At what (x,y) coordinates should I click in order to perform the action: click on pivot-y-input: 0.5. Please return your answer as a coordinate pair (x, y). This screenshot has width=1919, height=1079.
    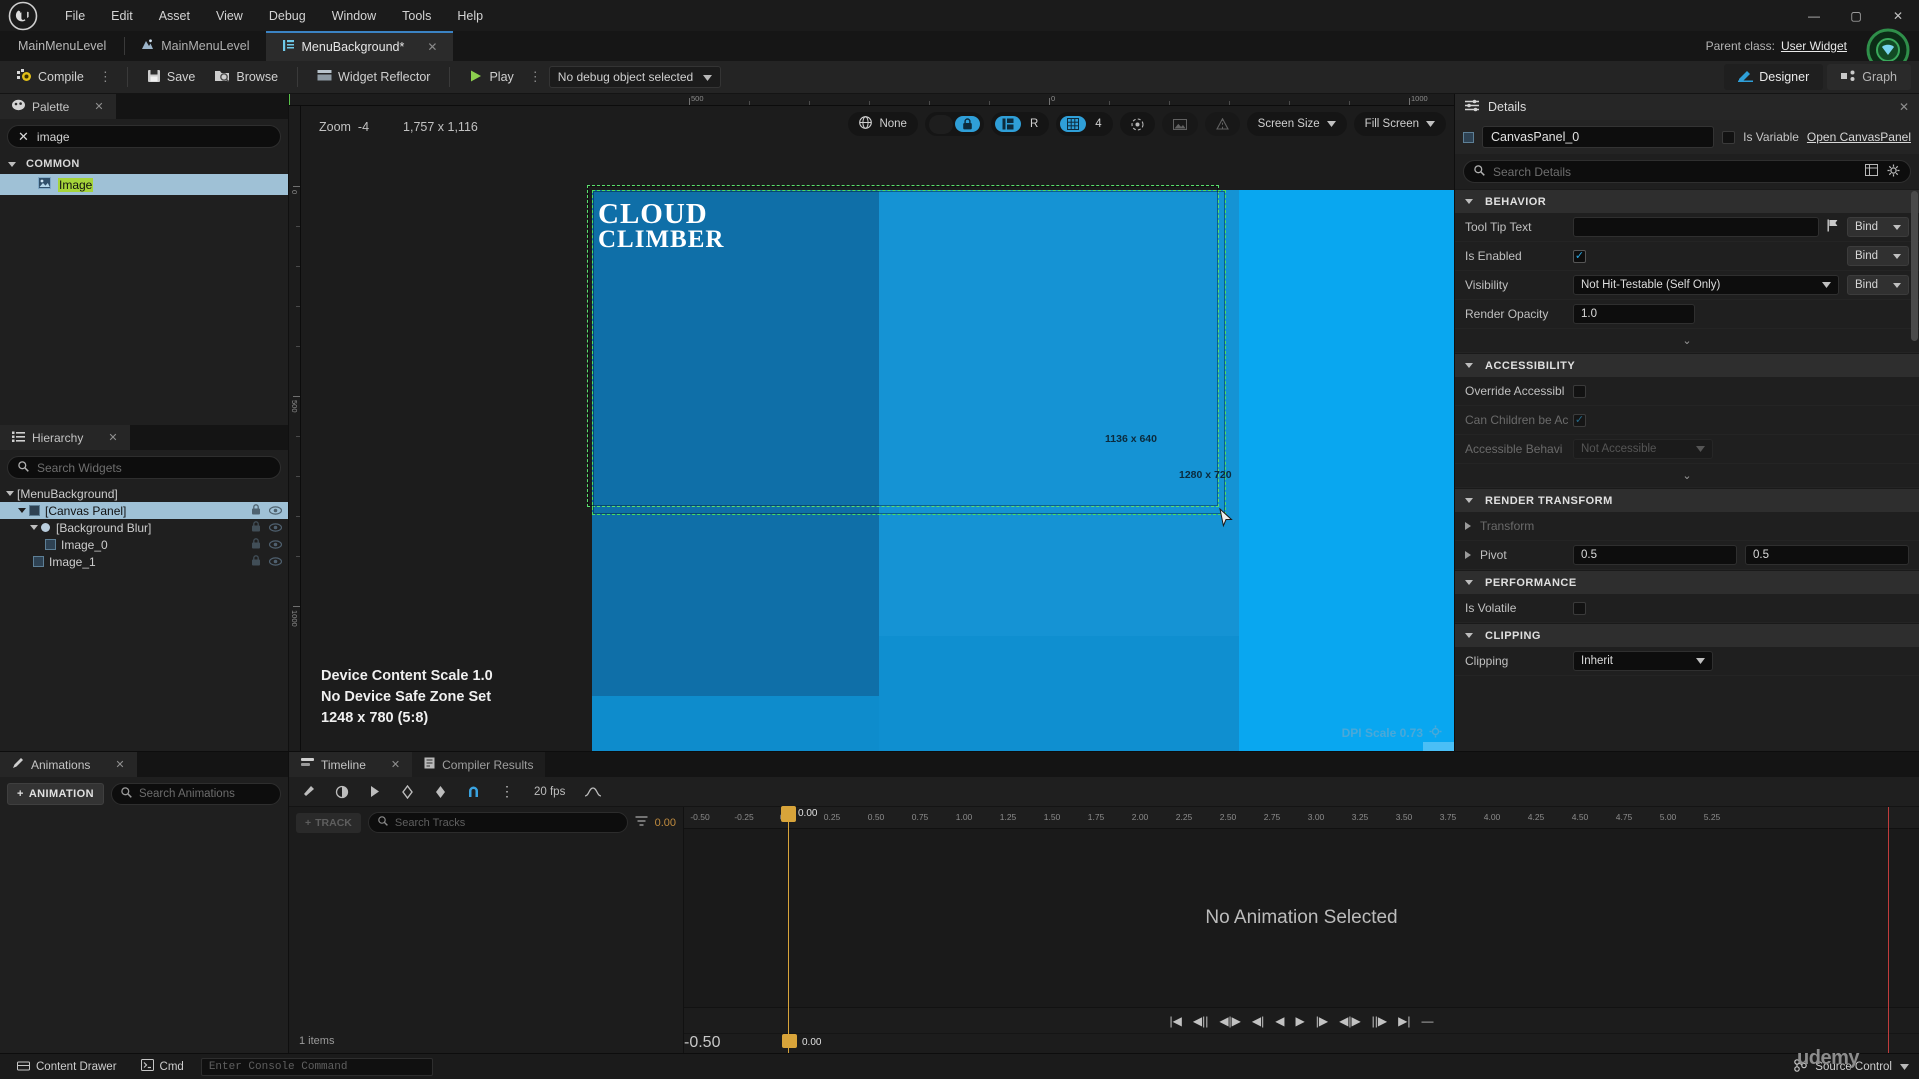
    Looking at the image, I should click on (1827, 555).